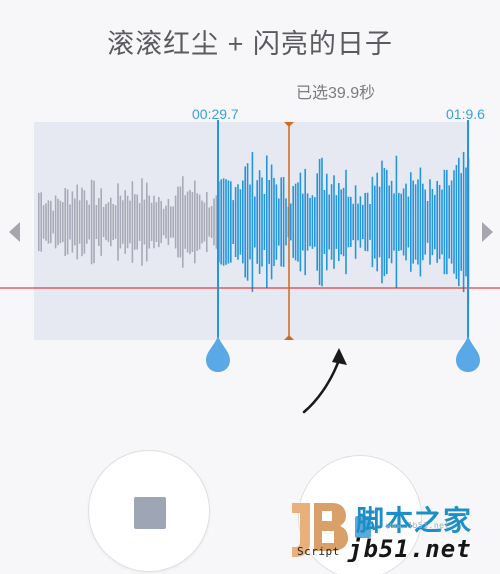  What do you see at coordinates (250, 44) in the screenshot?
I see `page-title: 滚滚红尘 + 闪亮的日子` at bounding box center [250, 44].